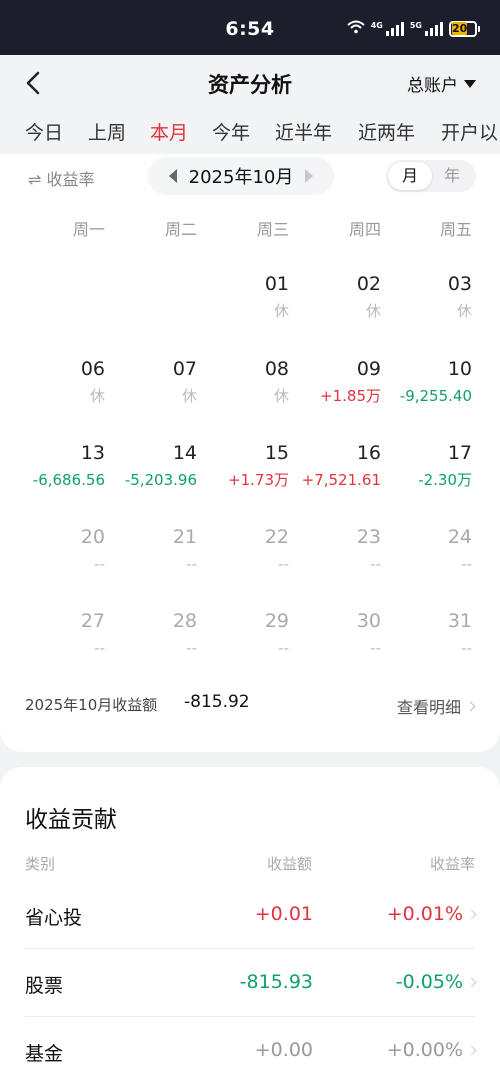 The width and height of the screenshot is (500, 1076). Describe the element at coordinates (276, 453) in the screenshot. I see `calendar-day-number: 15` at that location.